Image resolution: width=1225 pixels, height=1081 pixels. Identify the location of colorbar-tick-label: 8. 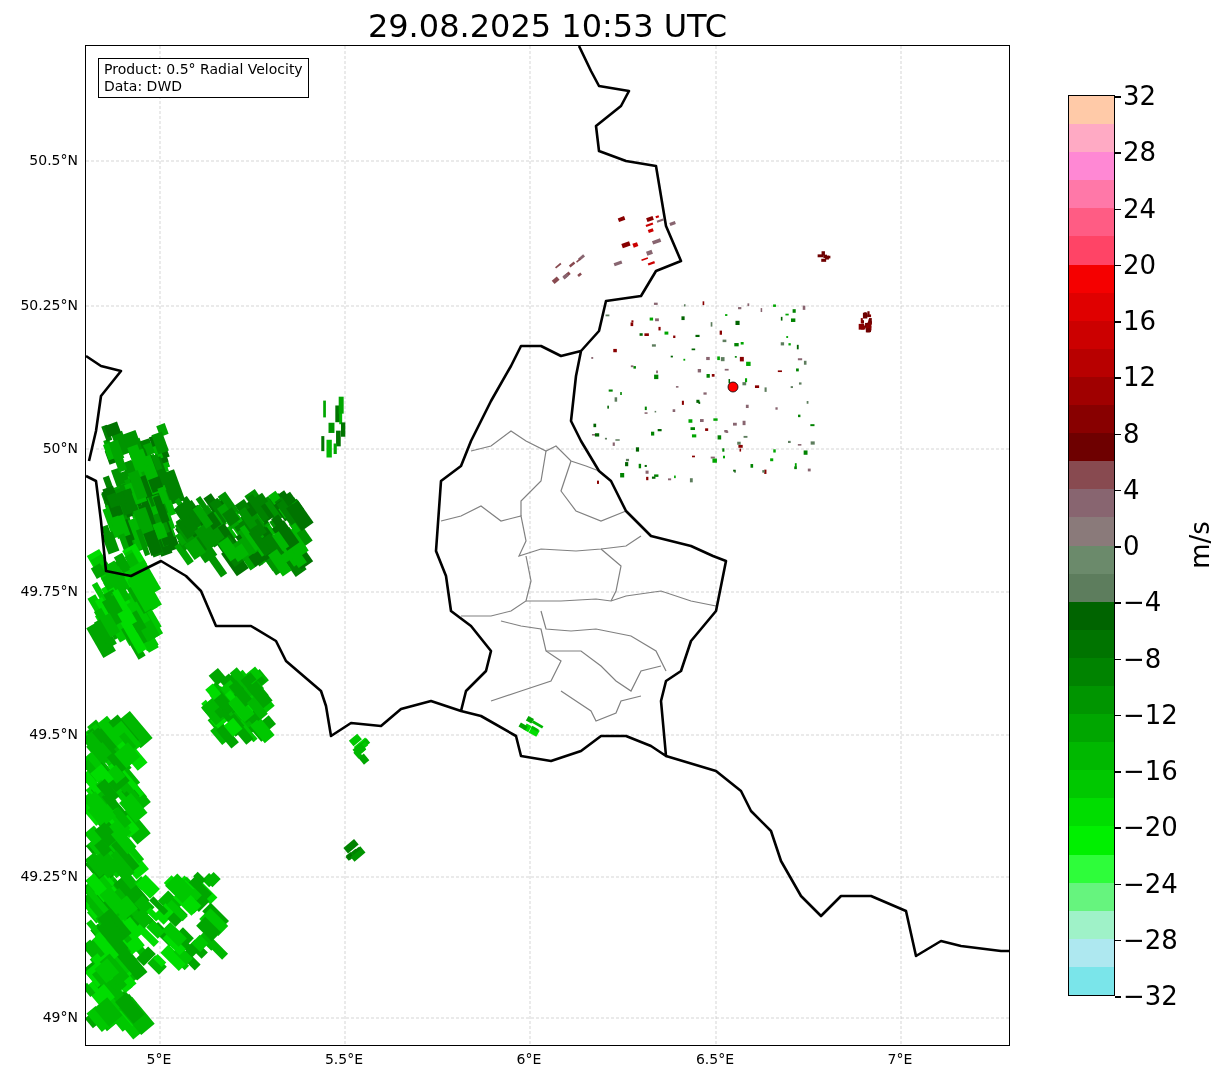
(1131, 433).